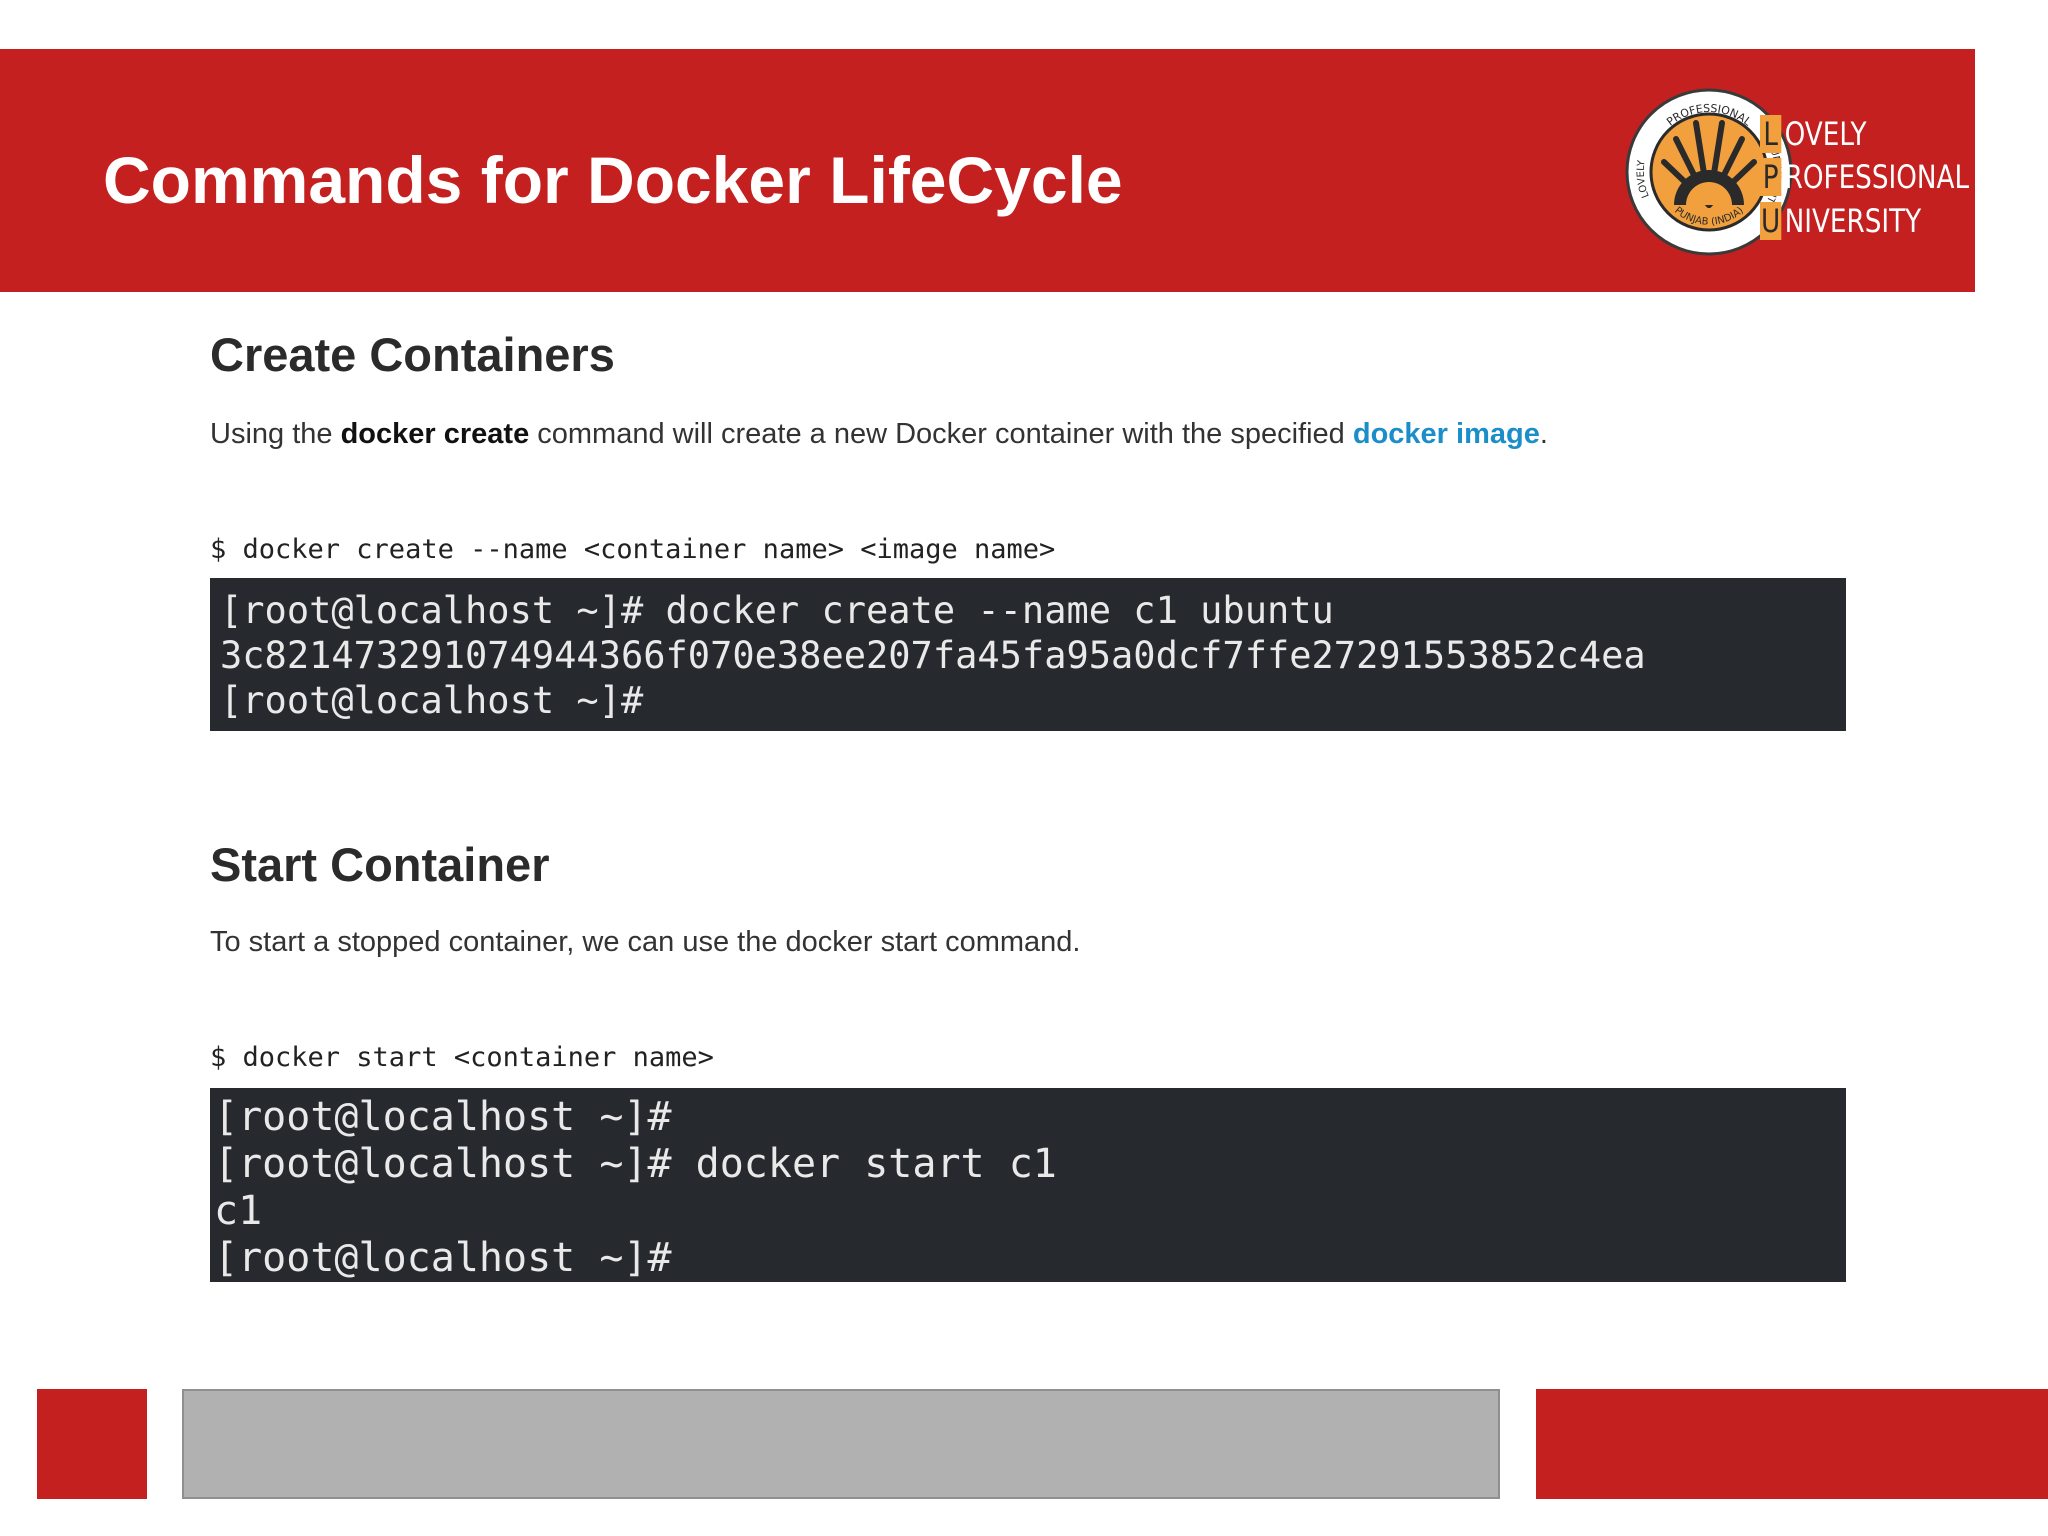 The image size is (2048, 1536). I want to click on docker-image-link: docker image, so click(1446, 434).